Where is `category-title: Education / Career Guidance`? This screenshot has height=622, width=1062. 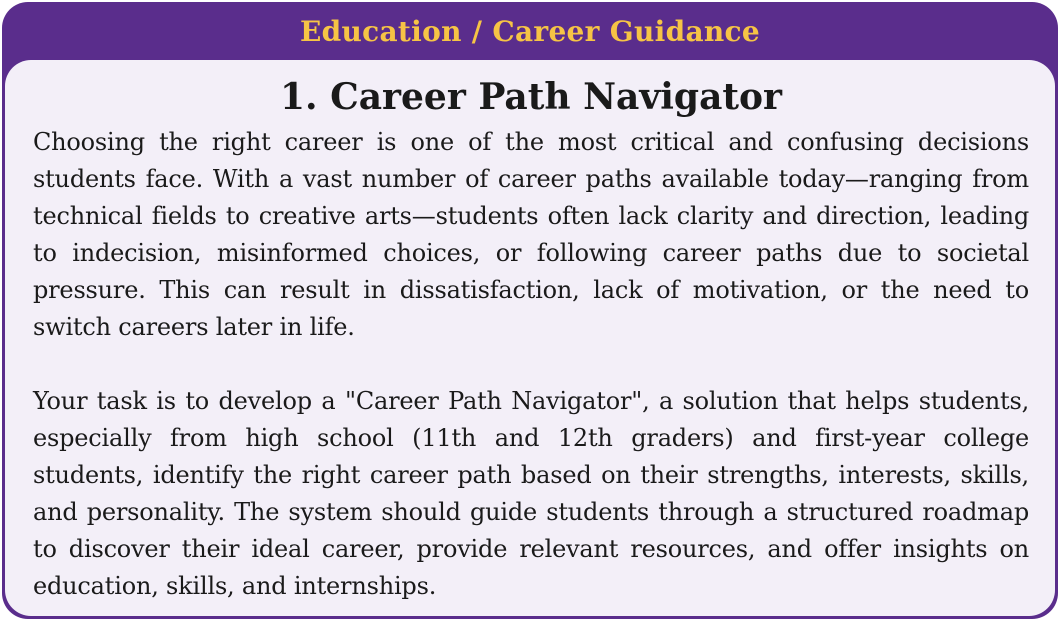 category-title: Education / Career Guidance is located at coordinates (530, 31).